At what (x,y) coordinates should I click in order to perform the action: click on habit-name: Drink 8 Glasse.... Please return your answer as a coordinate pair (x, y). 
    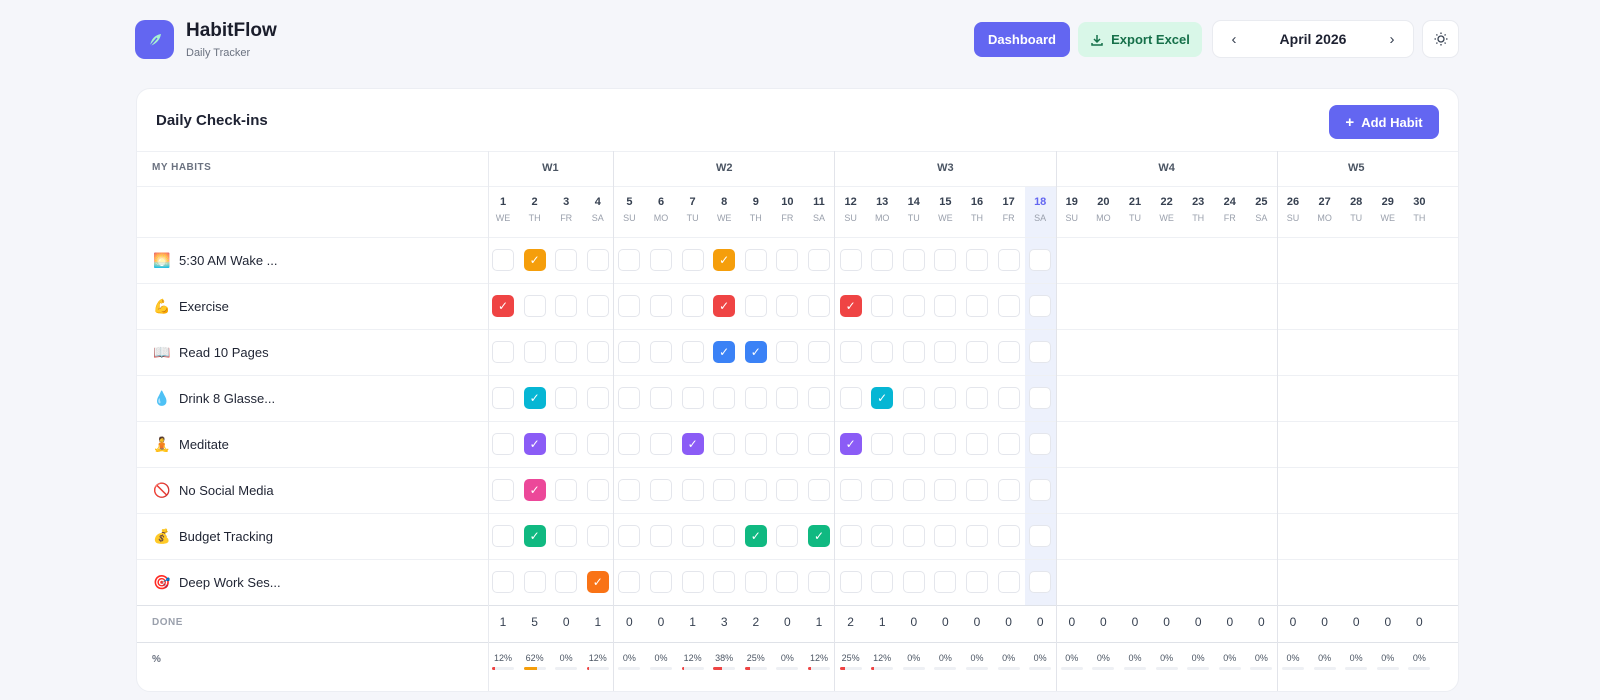
    Looking at the image, I should click on (227, 398).